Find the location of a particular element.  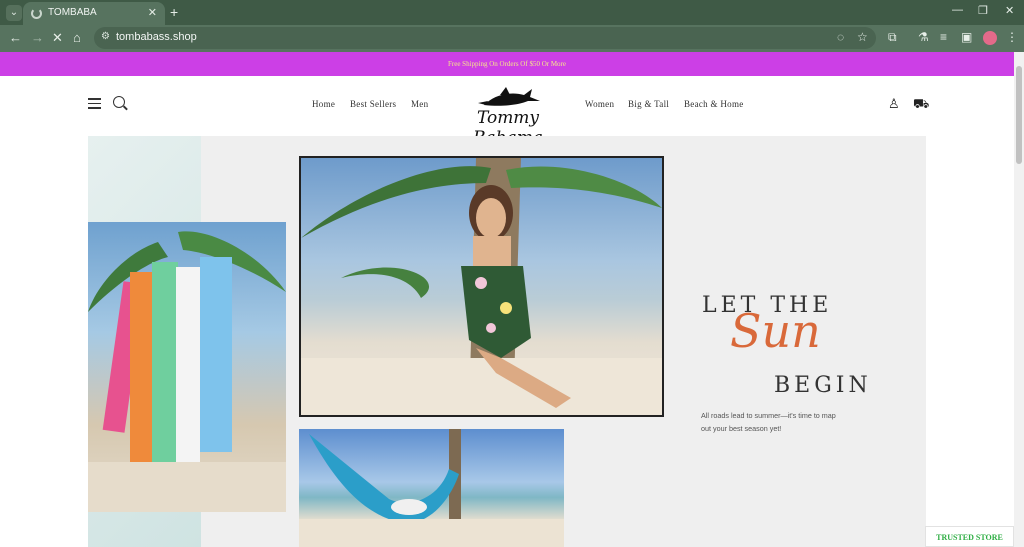

restore-button: ❐ is located at coordinates (983, 10).